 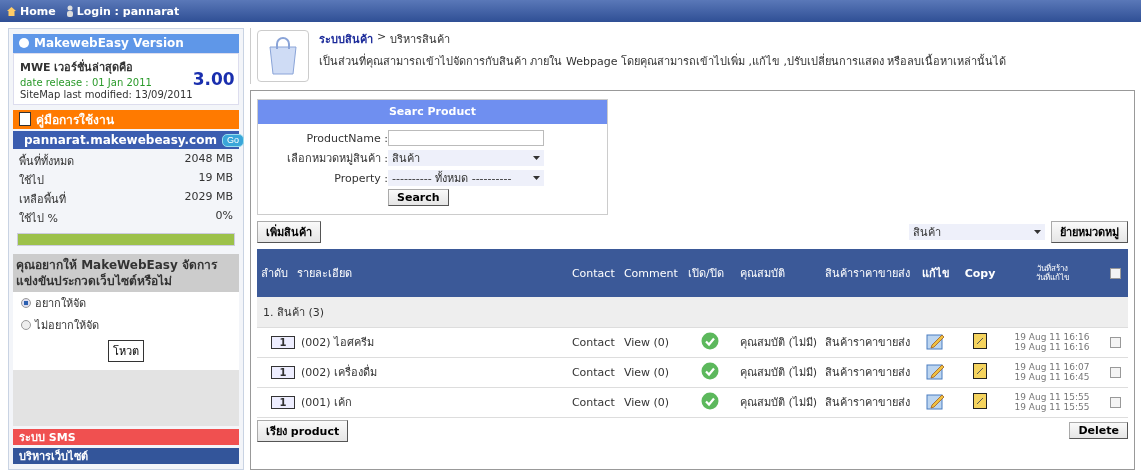 I want to click on column-header: สินค้าราคาขายส่ง, so click(x=867, y=273).